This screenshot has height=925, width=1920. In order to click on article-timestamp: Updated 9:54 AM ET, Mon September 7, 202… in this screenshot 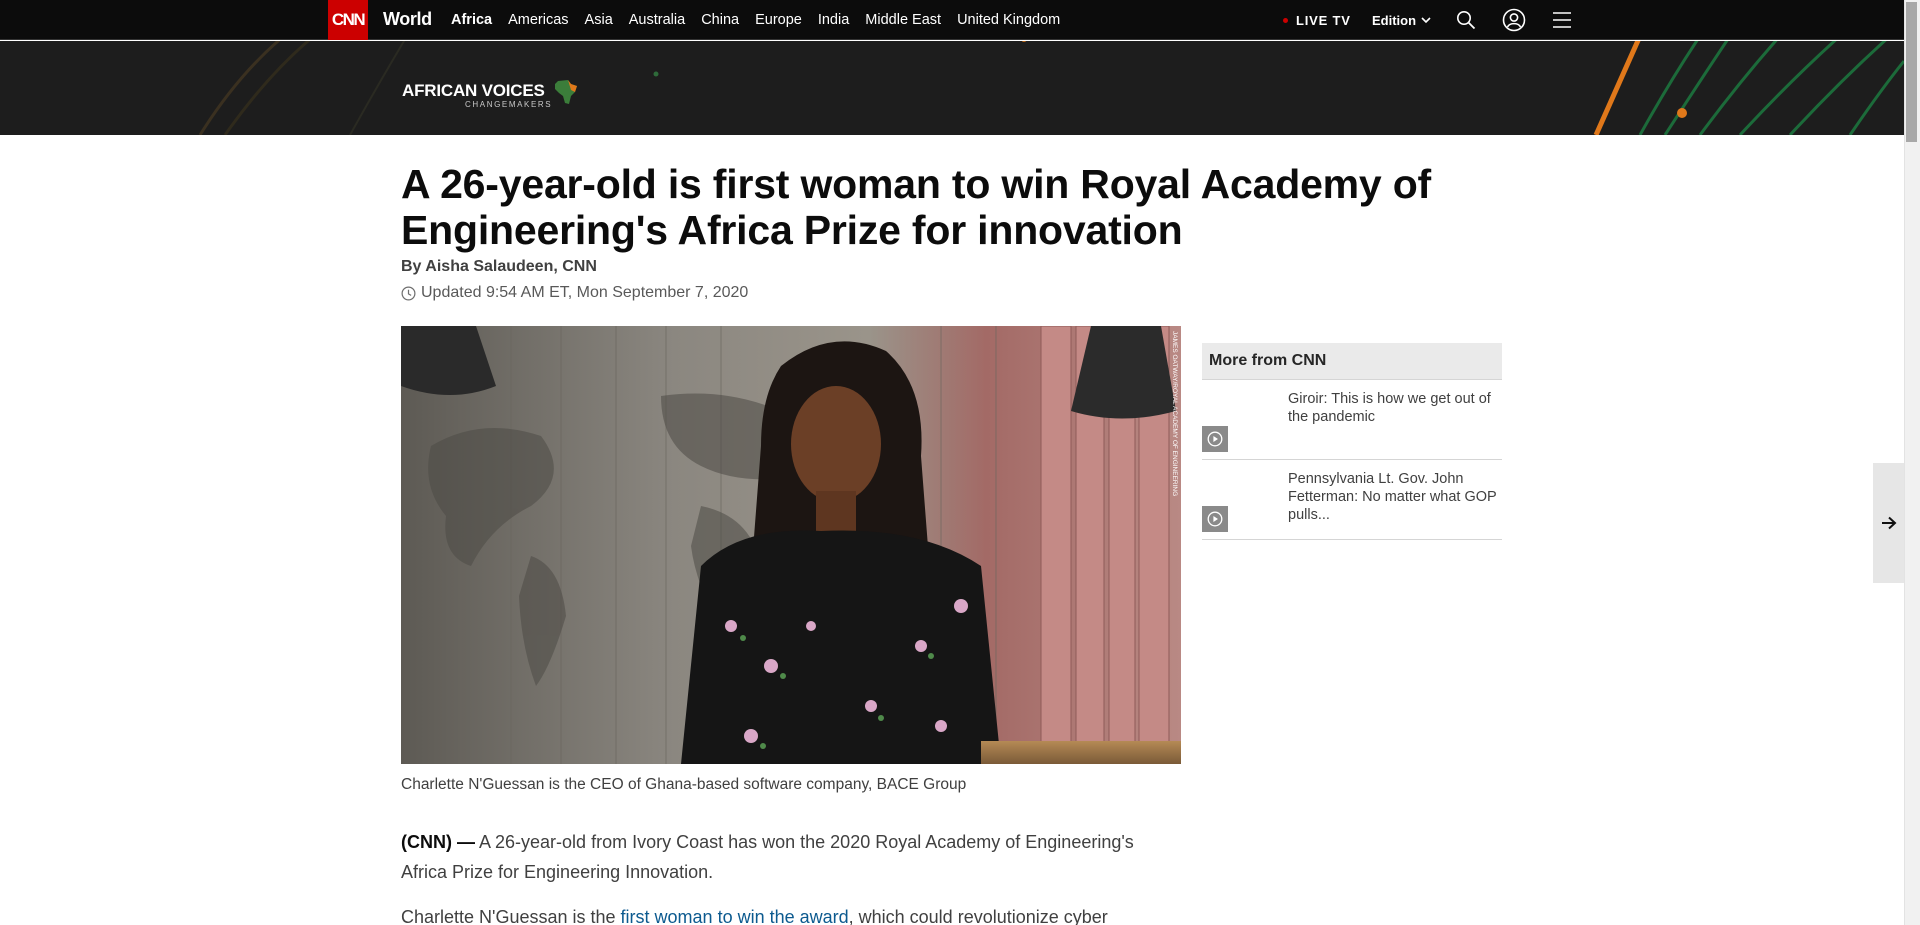, I will do `click(574, 293)`.